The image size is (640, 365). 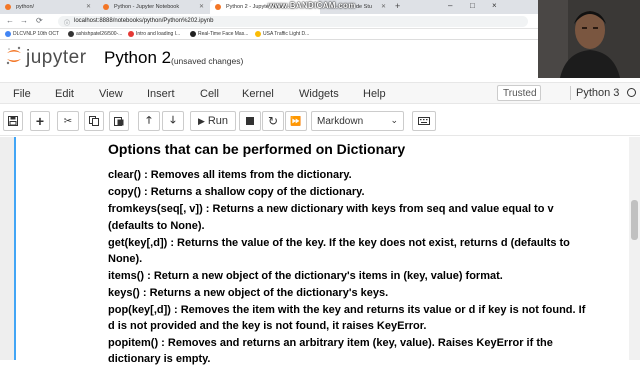 I want to click on cell-text-line: None)., so click(x=125, y=259).